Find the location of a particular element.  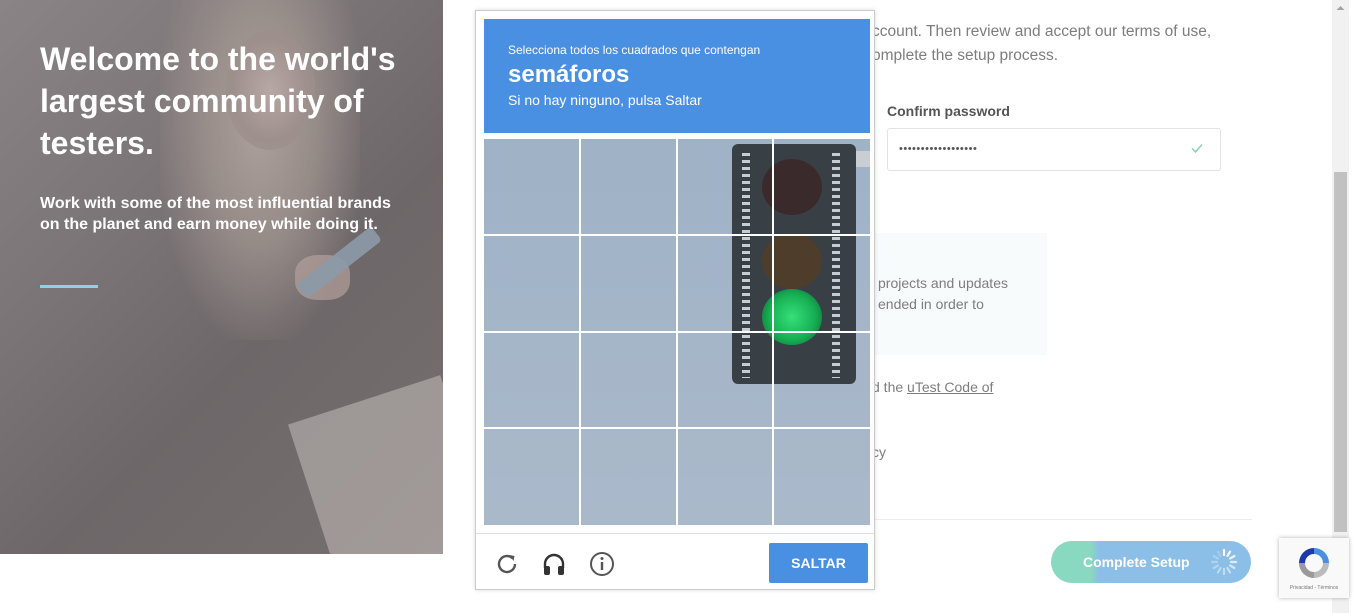

complete-setup-label: Complete Setup is located at coordinates (1136, 562).